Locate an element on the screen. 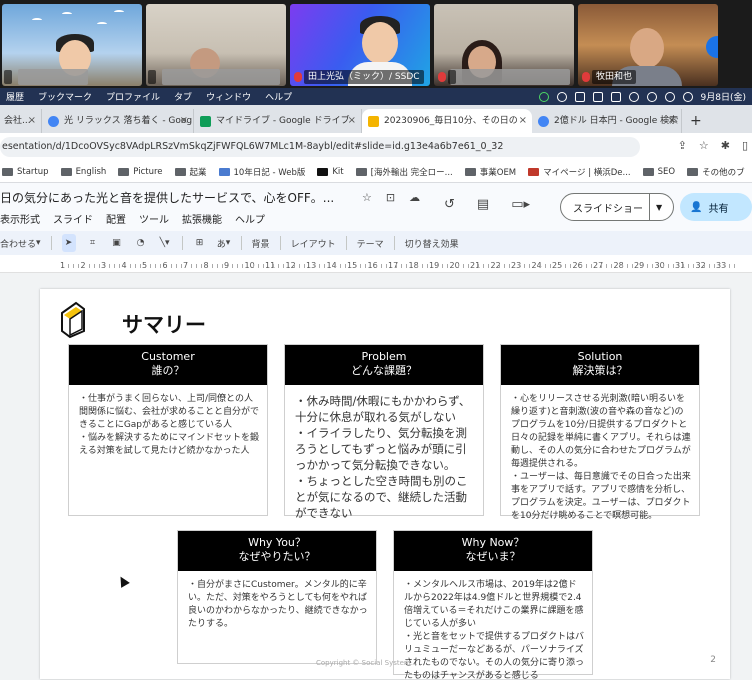  display-icon is located at coordinates (597, 96).